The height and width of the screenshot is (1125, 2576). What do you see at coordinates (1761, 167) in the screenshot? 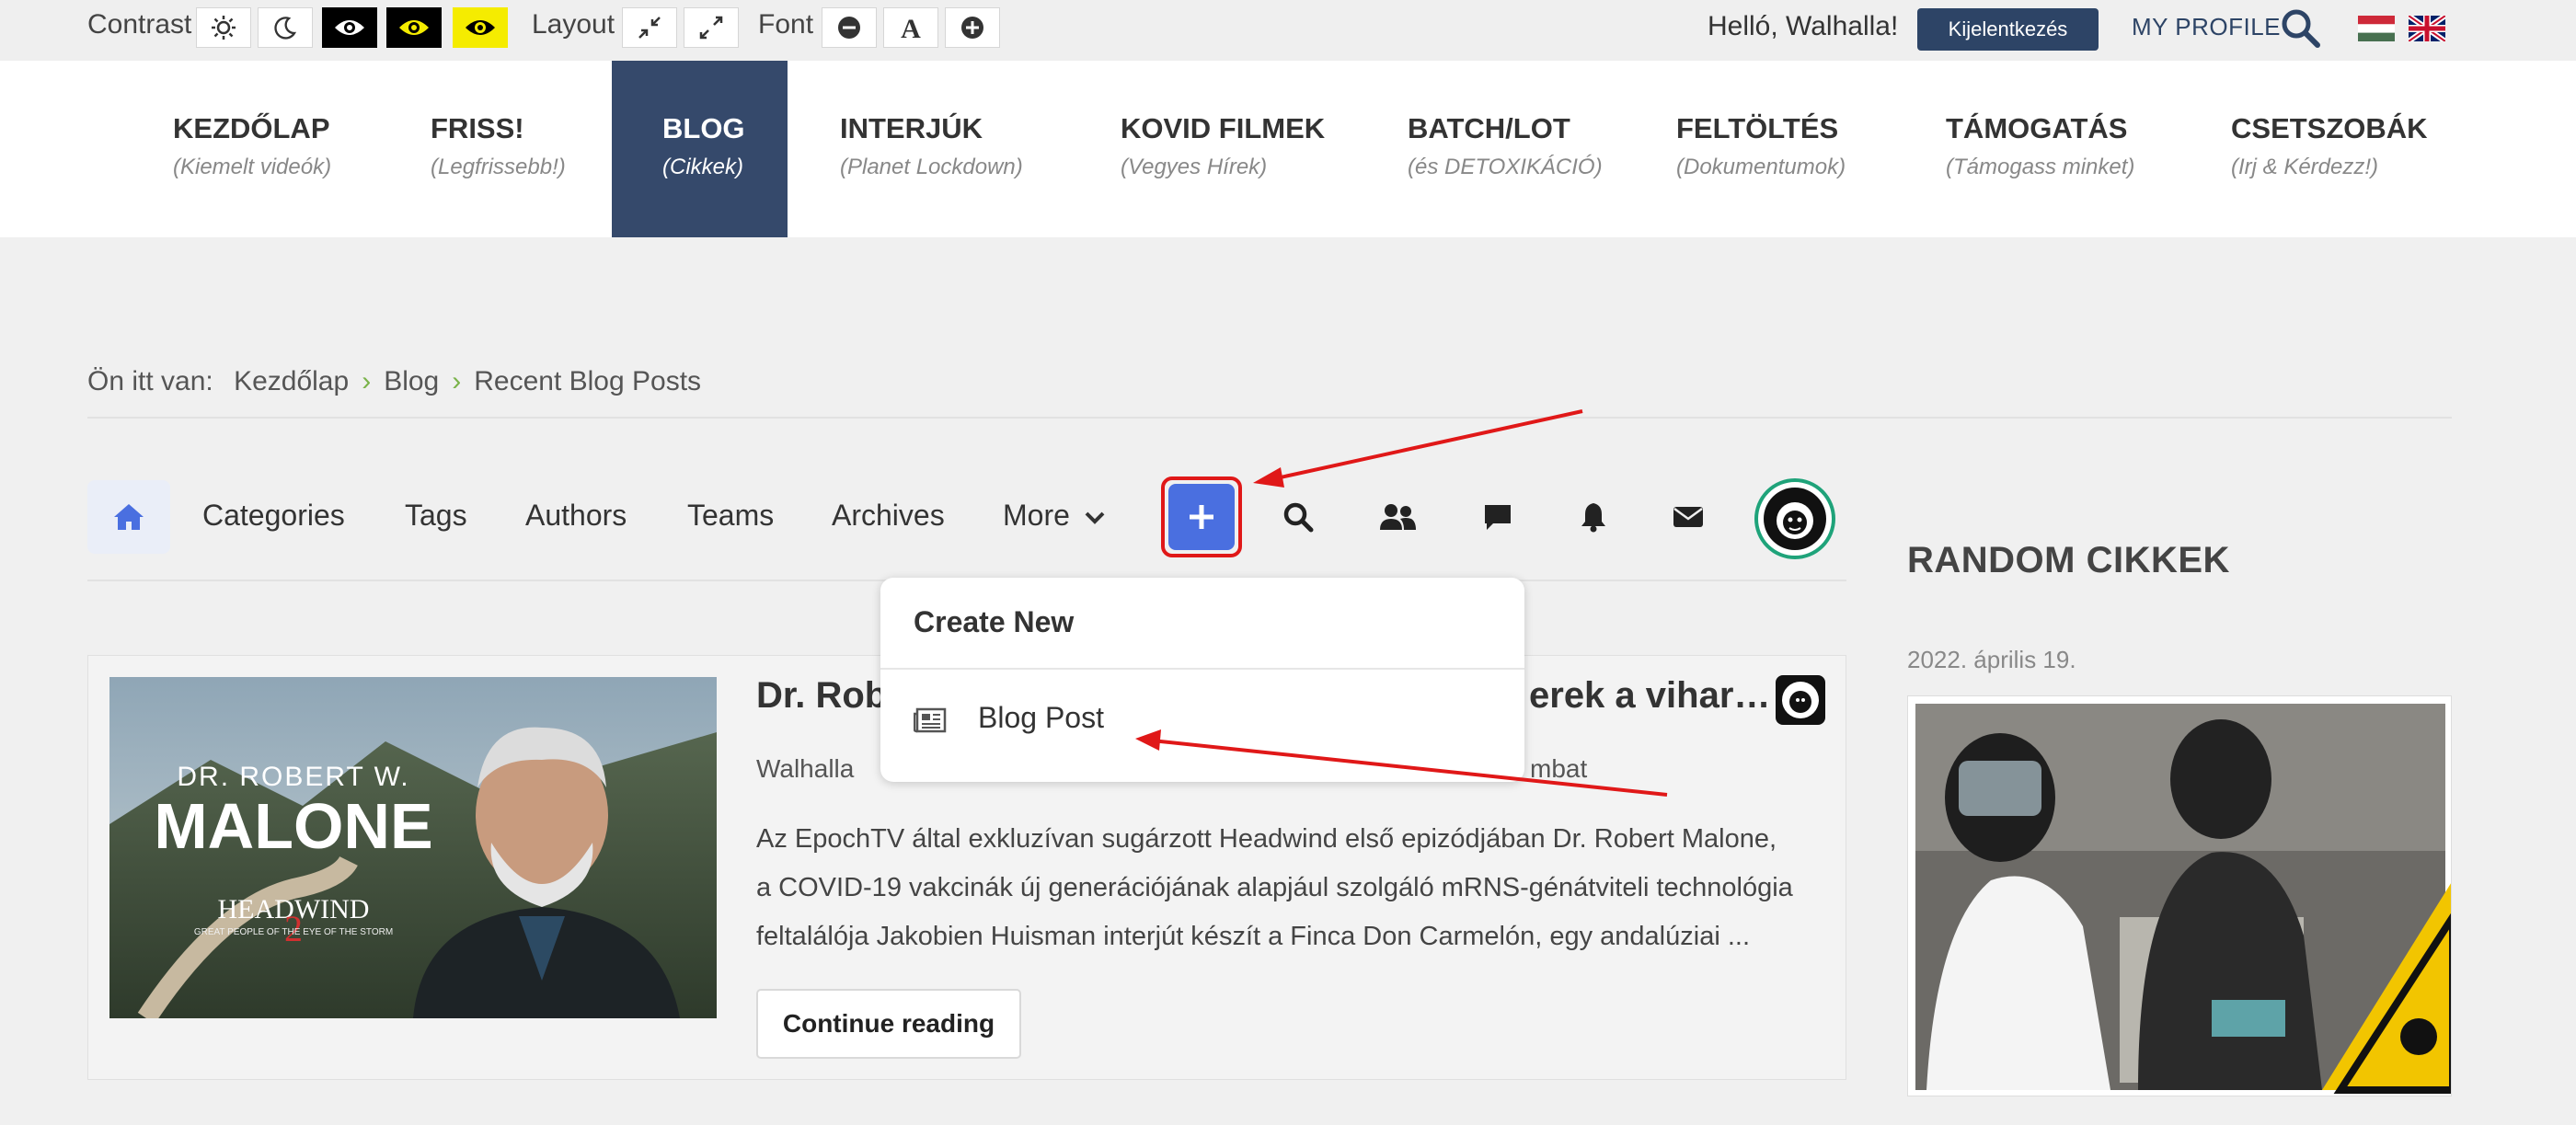
I see `nav-subtitle: (Dokumentumok)` at bounding box center [1761, 167].